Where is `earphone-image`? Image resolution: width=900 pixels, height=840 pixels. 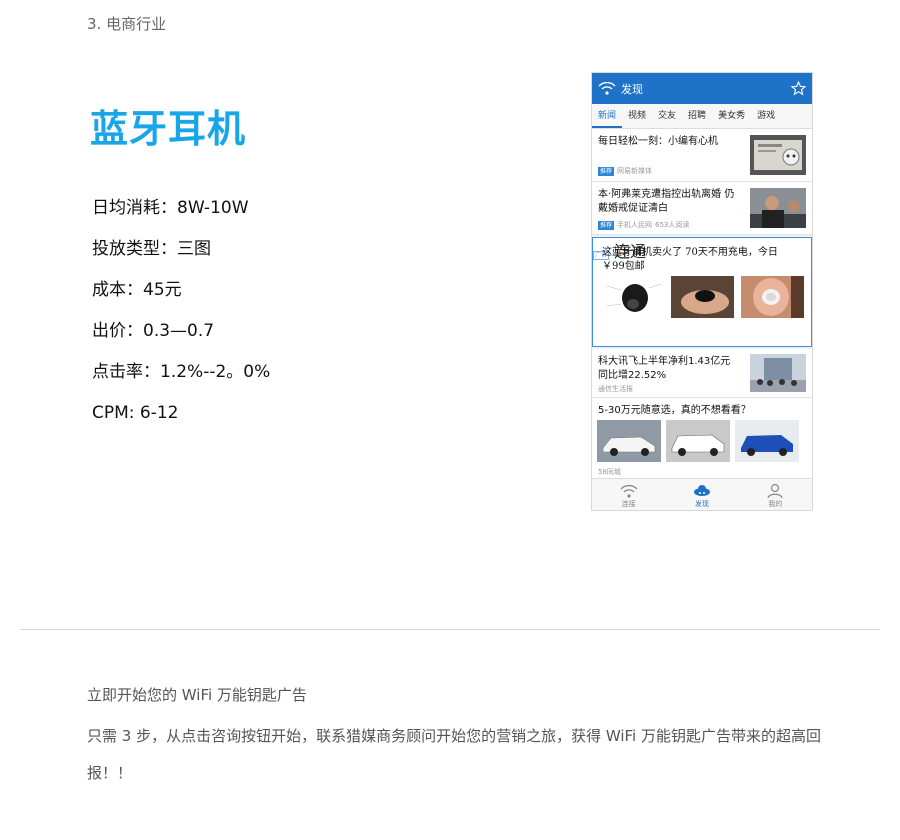 earphone-image is located at coordinates (632, 297).